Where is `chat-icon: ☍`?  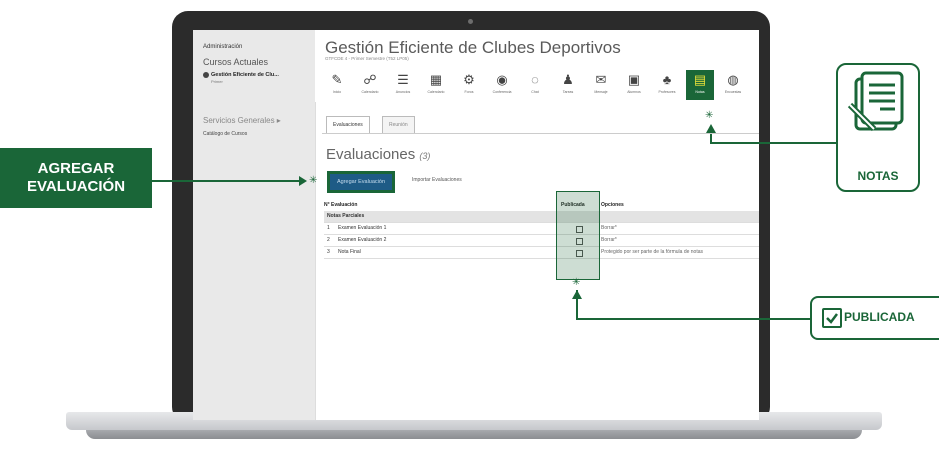
chat-icon: ☍ is located at coordinates (370, 79).